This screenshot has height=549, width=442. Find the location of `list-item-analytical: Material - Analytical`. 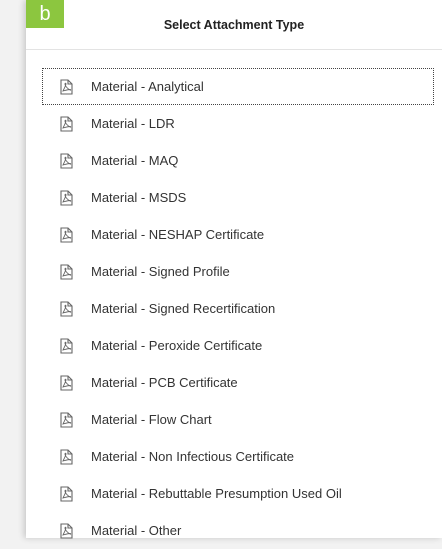

list-item-analytical: Material - Analytical is located at coordinates (238, 86).